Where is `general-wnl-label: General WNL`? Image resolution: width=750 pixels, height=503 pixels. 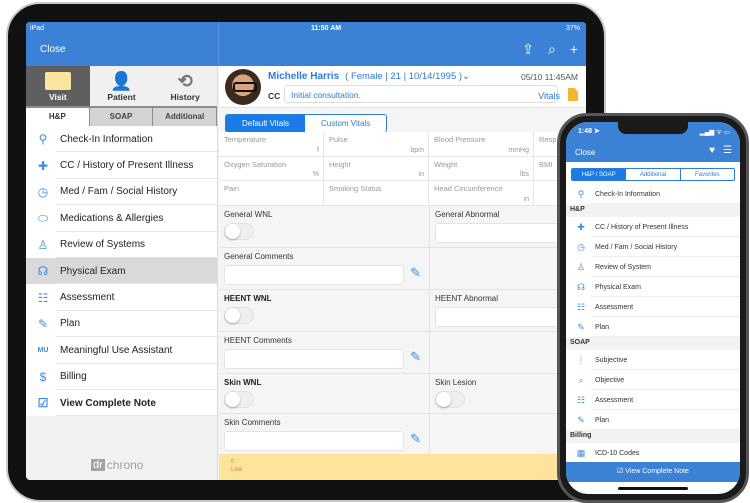 general-wnl-label: General WNL is located at coordinates (248, 214).